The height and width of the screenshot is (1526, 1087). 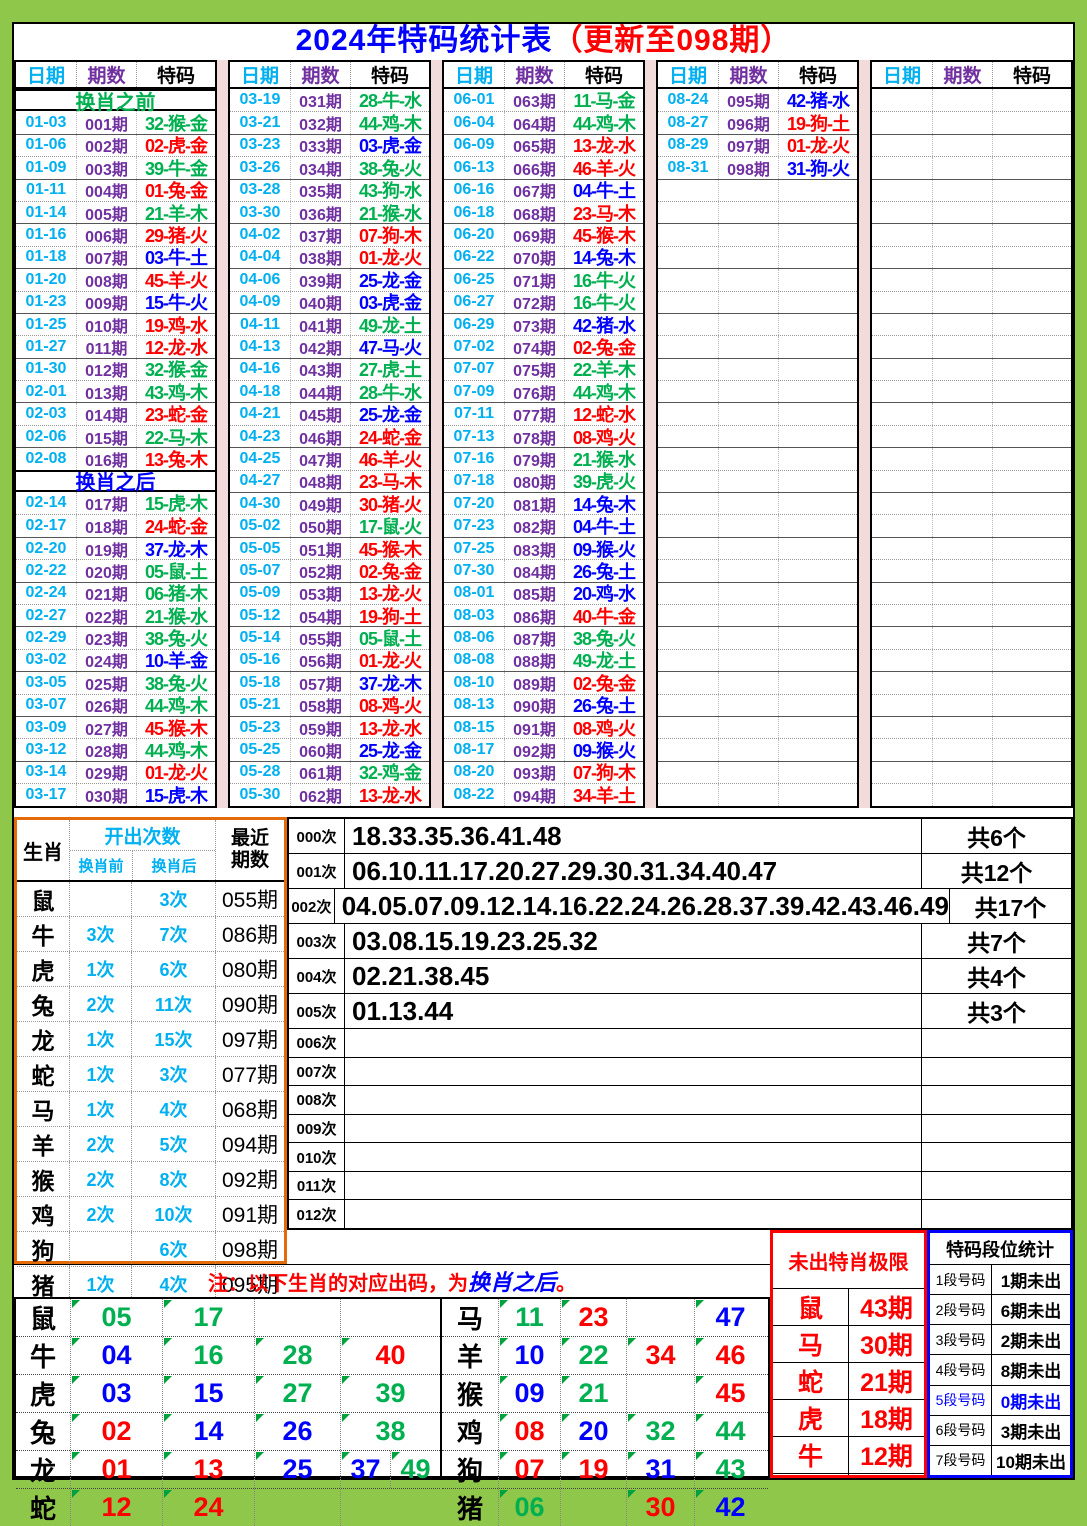 What do you see at coordinates (150, 1248) in the screenshot?
I see `zstats-row: 狗 6次 098期` at bounding box center [150, 1248].